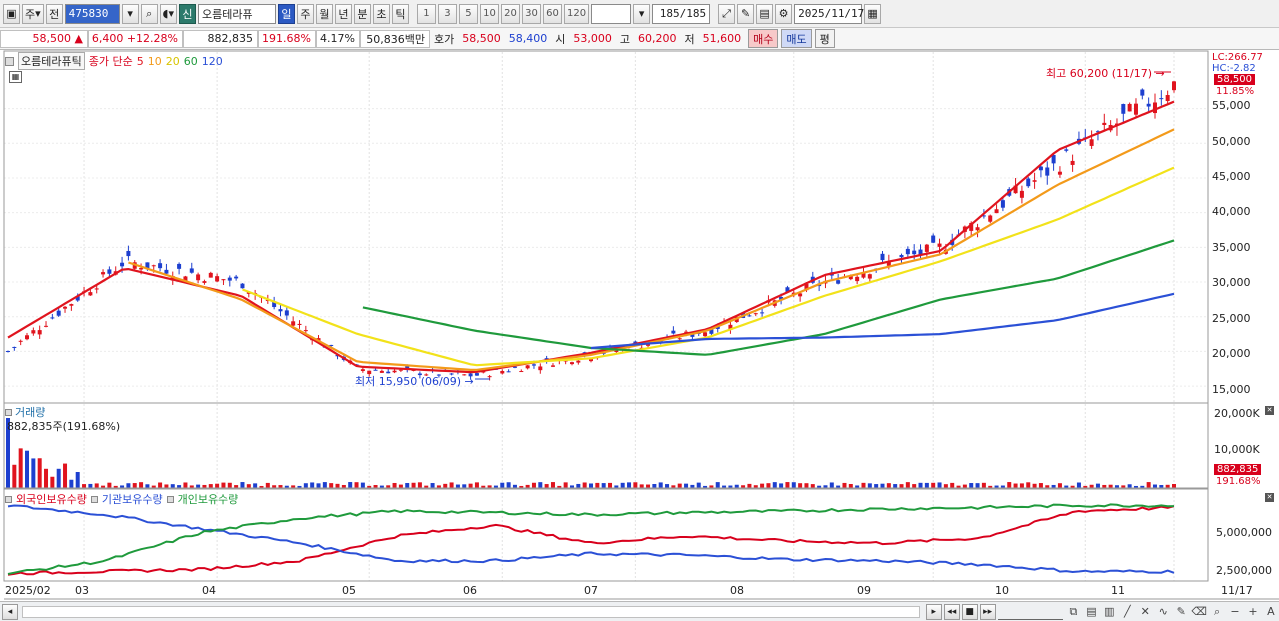 The height and width of the screenshot is (621, 1279). What do you see at coordinates (576, 13) in the screenshot?
I see `interval-120: 120` at bounding box center [576, 13].